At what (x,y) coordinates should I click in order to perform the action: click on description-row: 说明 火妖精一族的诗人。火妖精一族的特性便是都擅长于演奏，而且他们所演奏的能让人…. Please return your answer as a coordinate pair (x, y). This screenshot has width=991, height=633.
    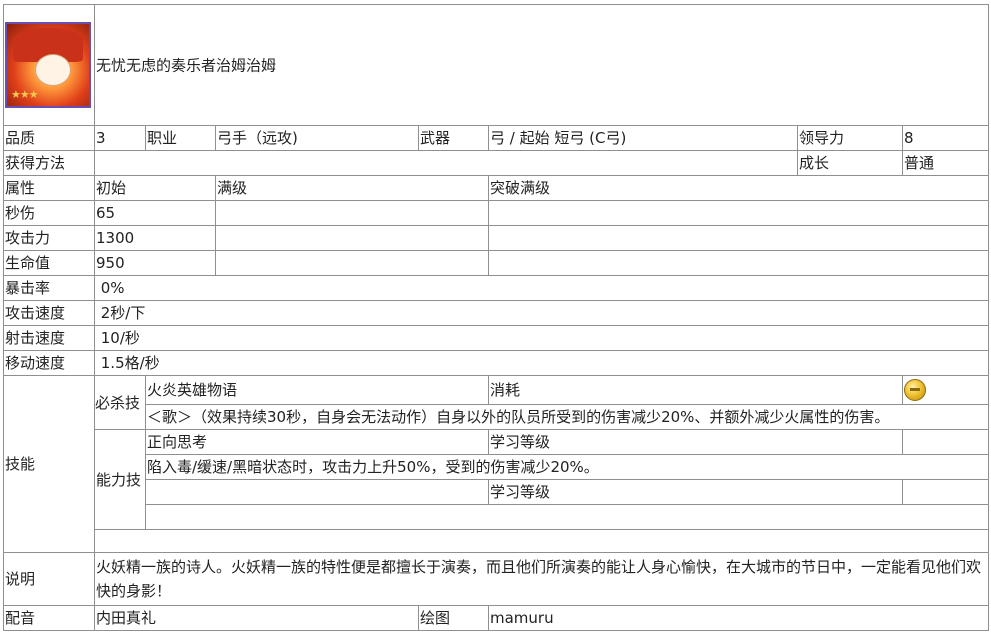
    Looking at the image, I should click on (496, 579).